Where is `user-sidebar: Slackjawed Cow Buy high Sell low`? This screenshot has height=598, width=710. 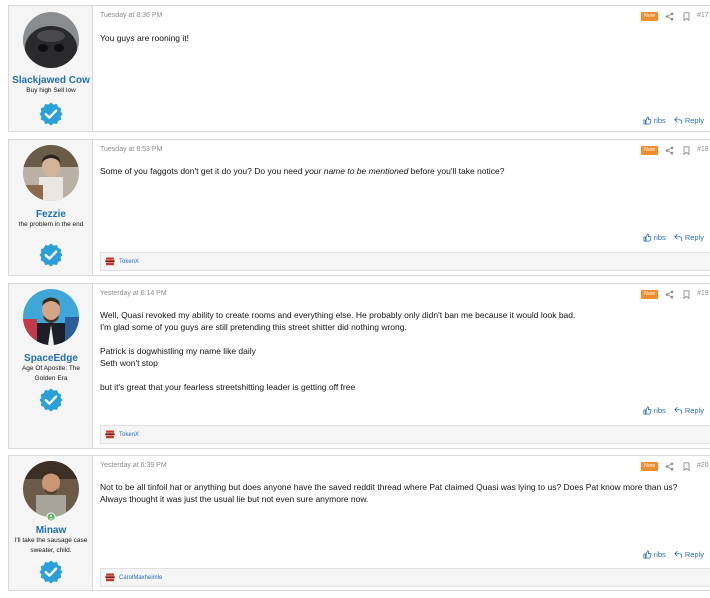 user-sidebar: Slackjawed Cow Buy high Sell low is located at coordinates (51, 68).